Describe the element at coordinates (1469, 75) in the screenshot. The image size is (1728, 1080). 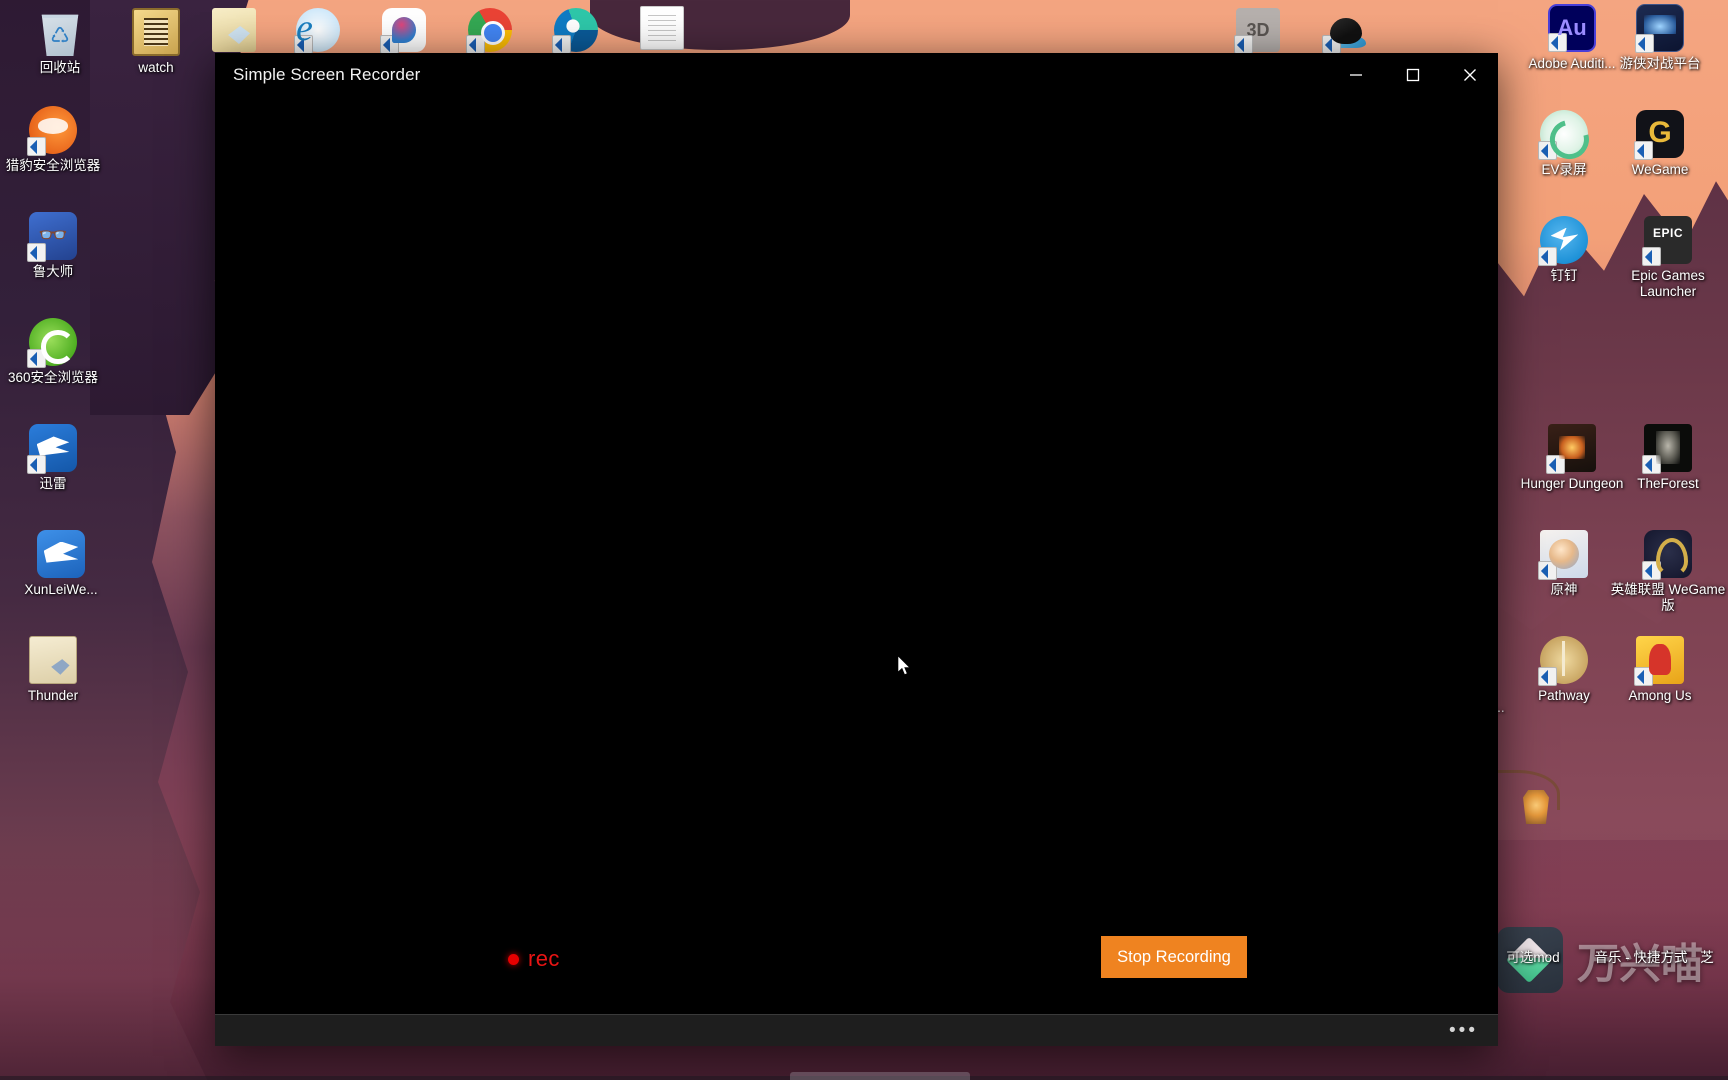
I see `close-button` at that location.